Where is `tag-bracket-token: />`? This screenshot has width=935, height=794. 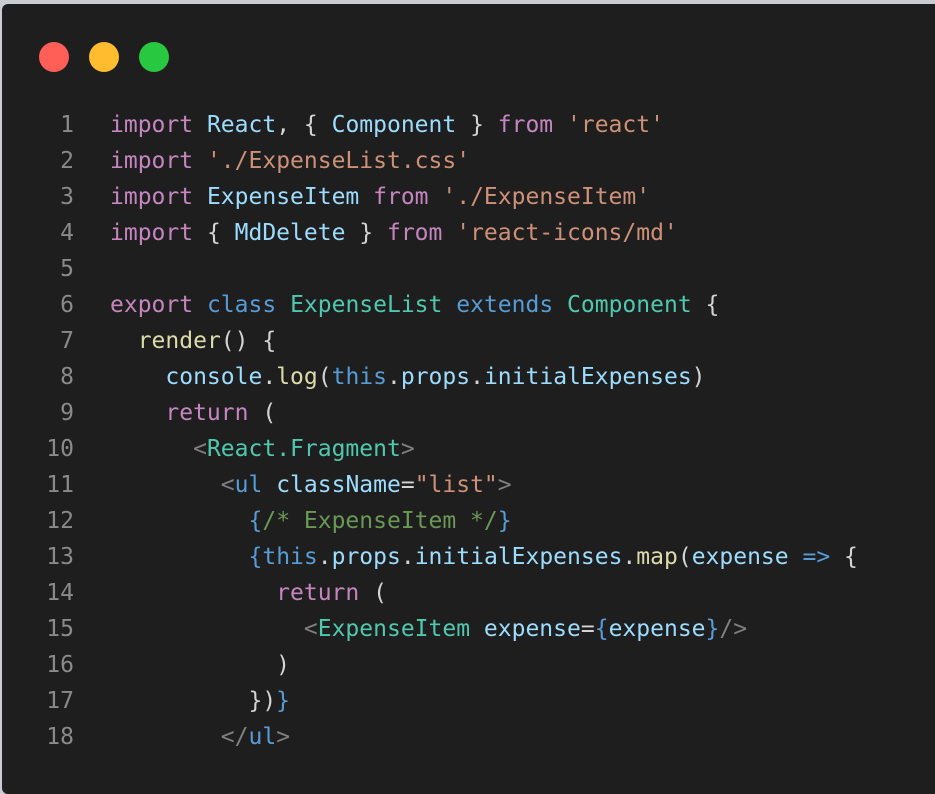
tag-bracket-token: /> is located at coordinates (733, 629).